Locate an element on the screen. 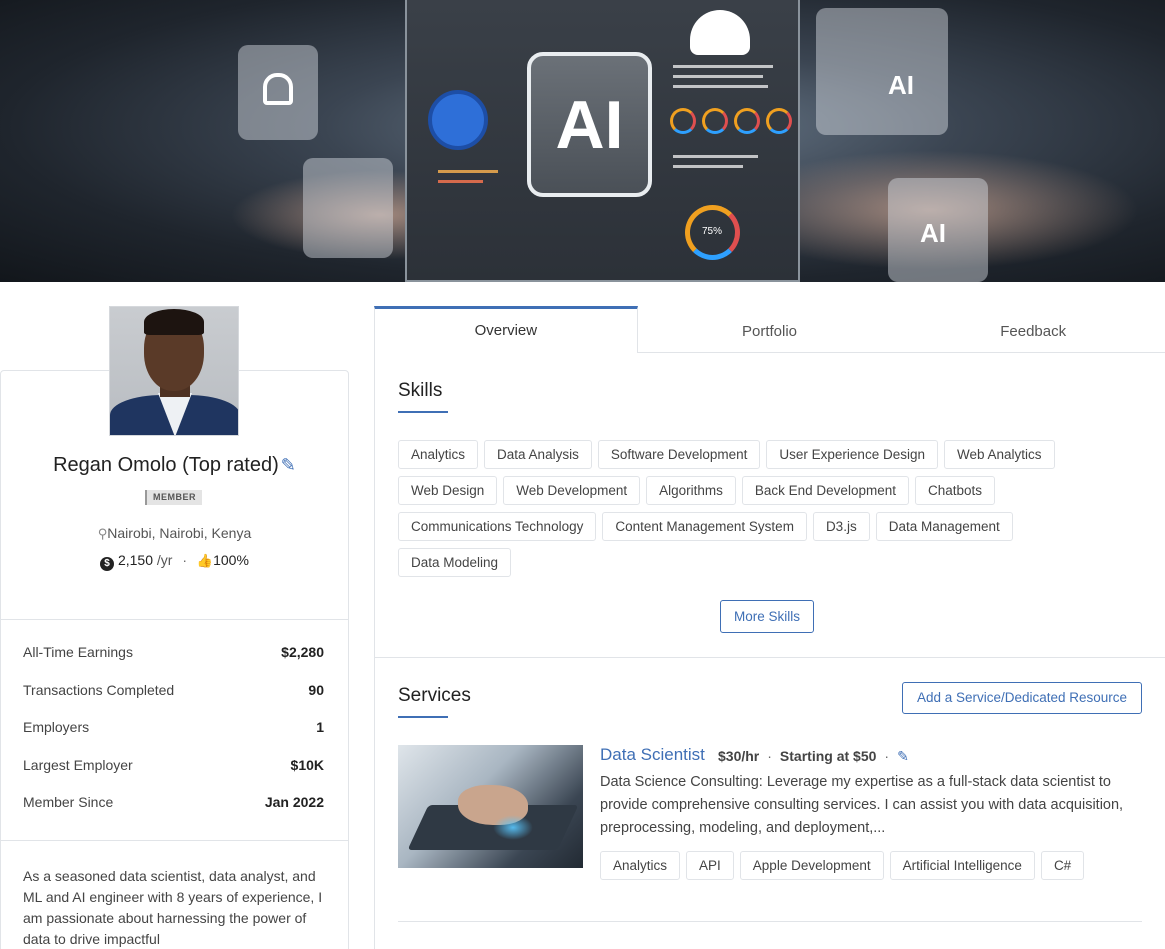  stat-row: Member Since Jan 2022 is located at coordinates (173, 813).